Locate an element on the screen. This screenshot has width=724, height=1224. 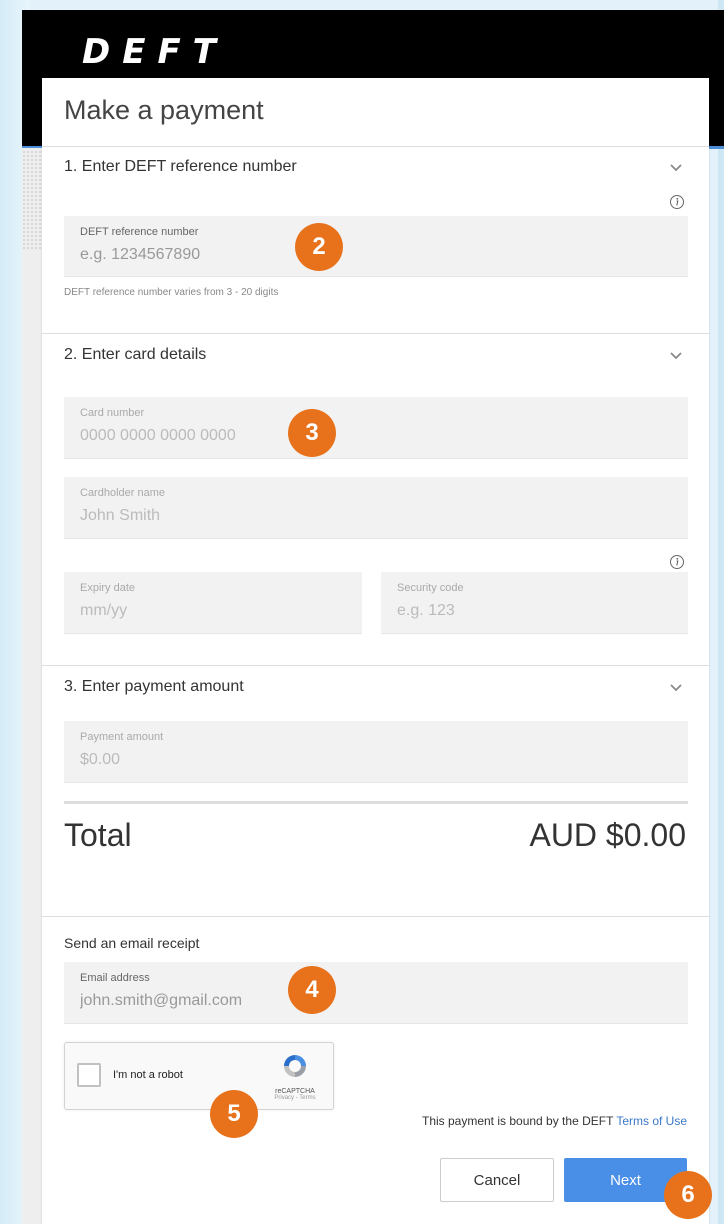
recaptcha-links: Privacy - Terms is located at coordinates (295, 1098).